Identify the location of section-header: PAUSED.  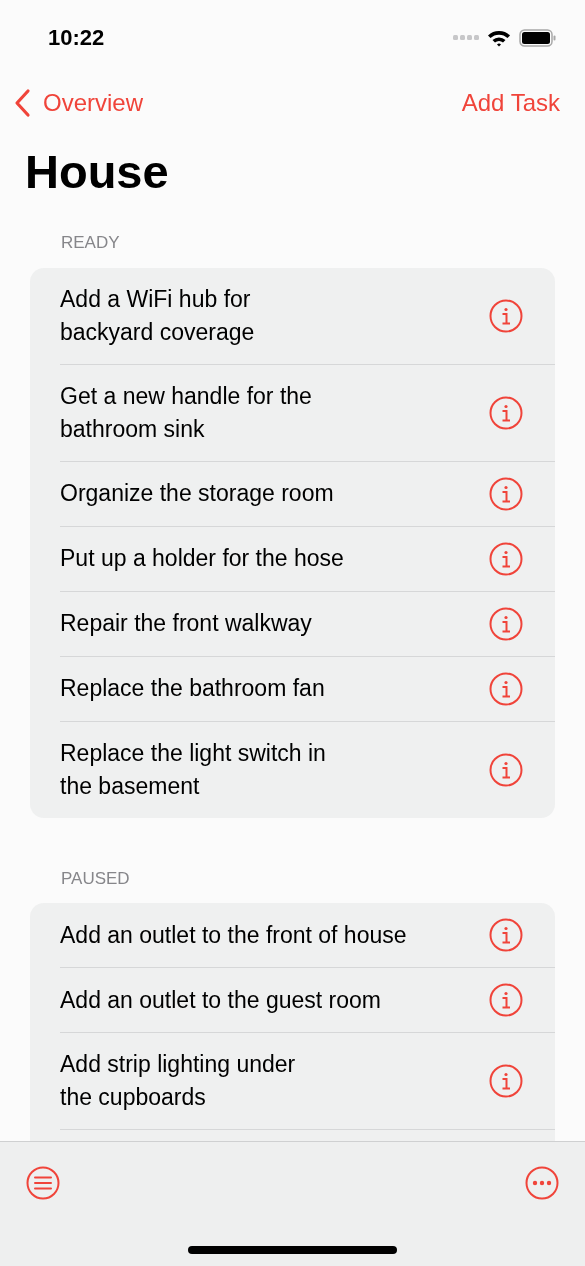
(95, 878).